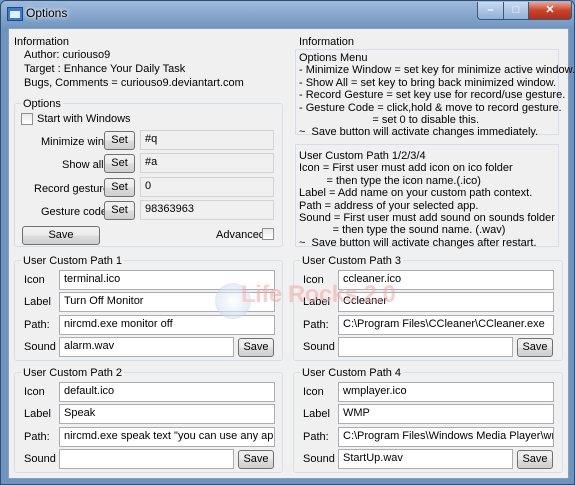  What do you see at coordinates (105, 69) in the screenshot?
I see `target-text: Target : Enhance Your Daily Task` at bounding box center [105, 69].